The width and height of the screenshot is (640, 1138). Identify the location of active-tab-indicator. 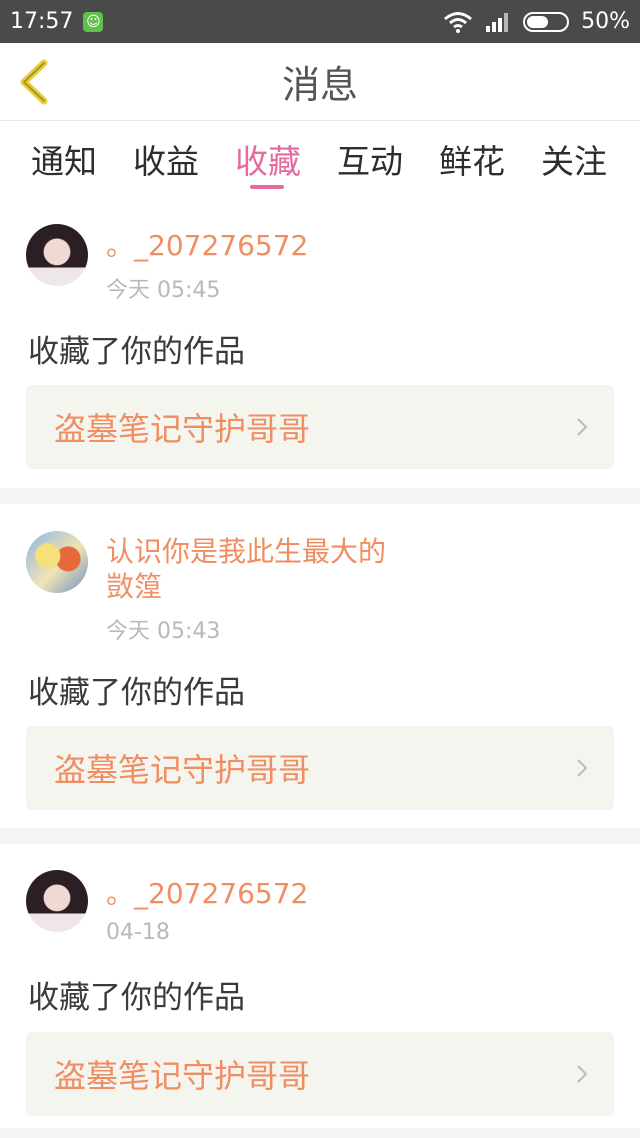
(267, 187).